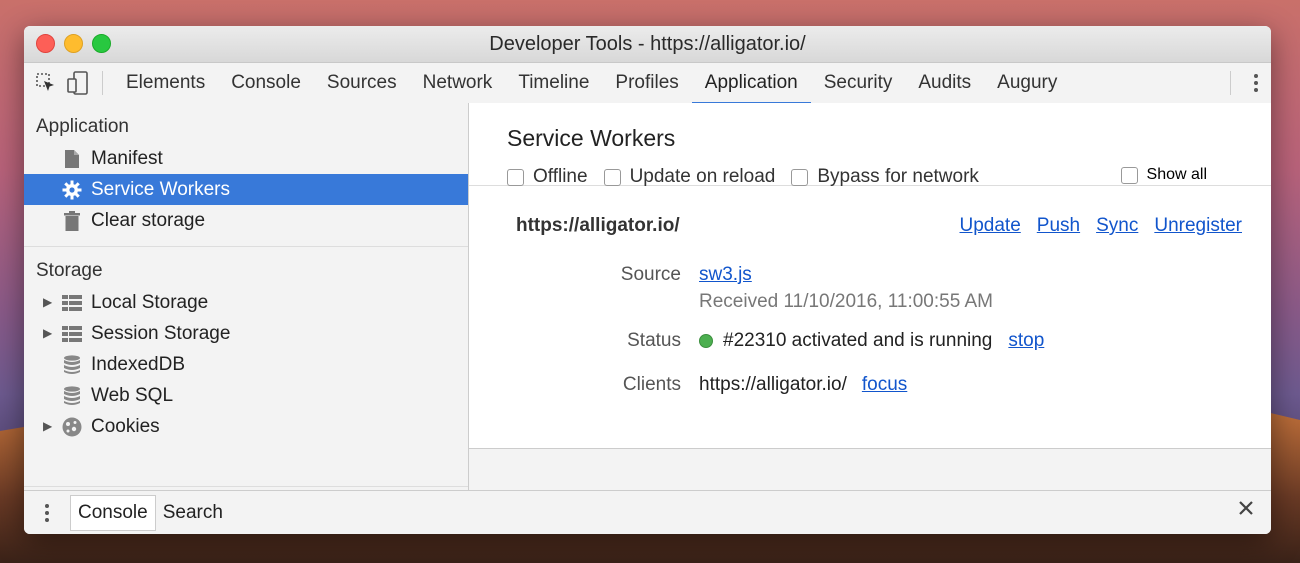  What do you see at coordinates (884, 385) in the screenshot?
I see `focus-link: focus` at bounding box center [884, 385].